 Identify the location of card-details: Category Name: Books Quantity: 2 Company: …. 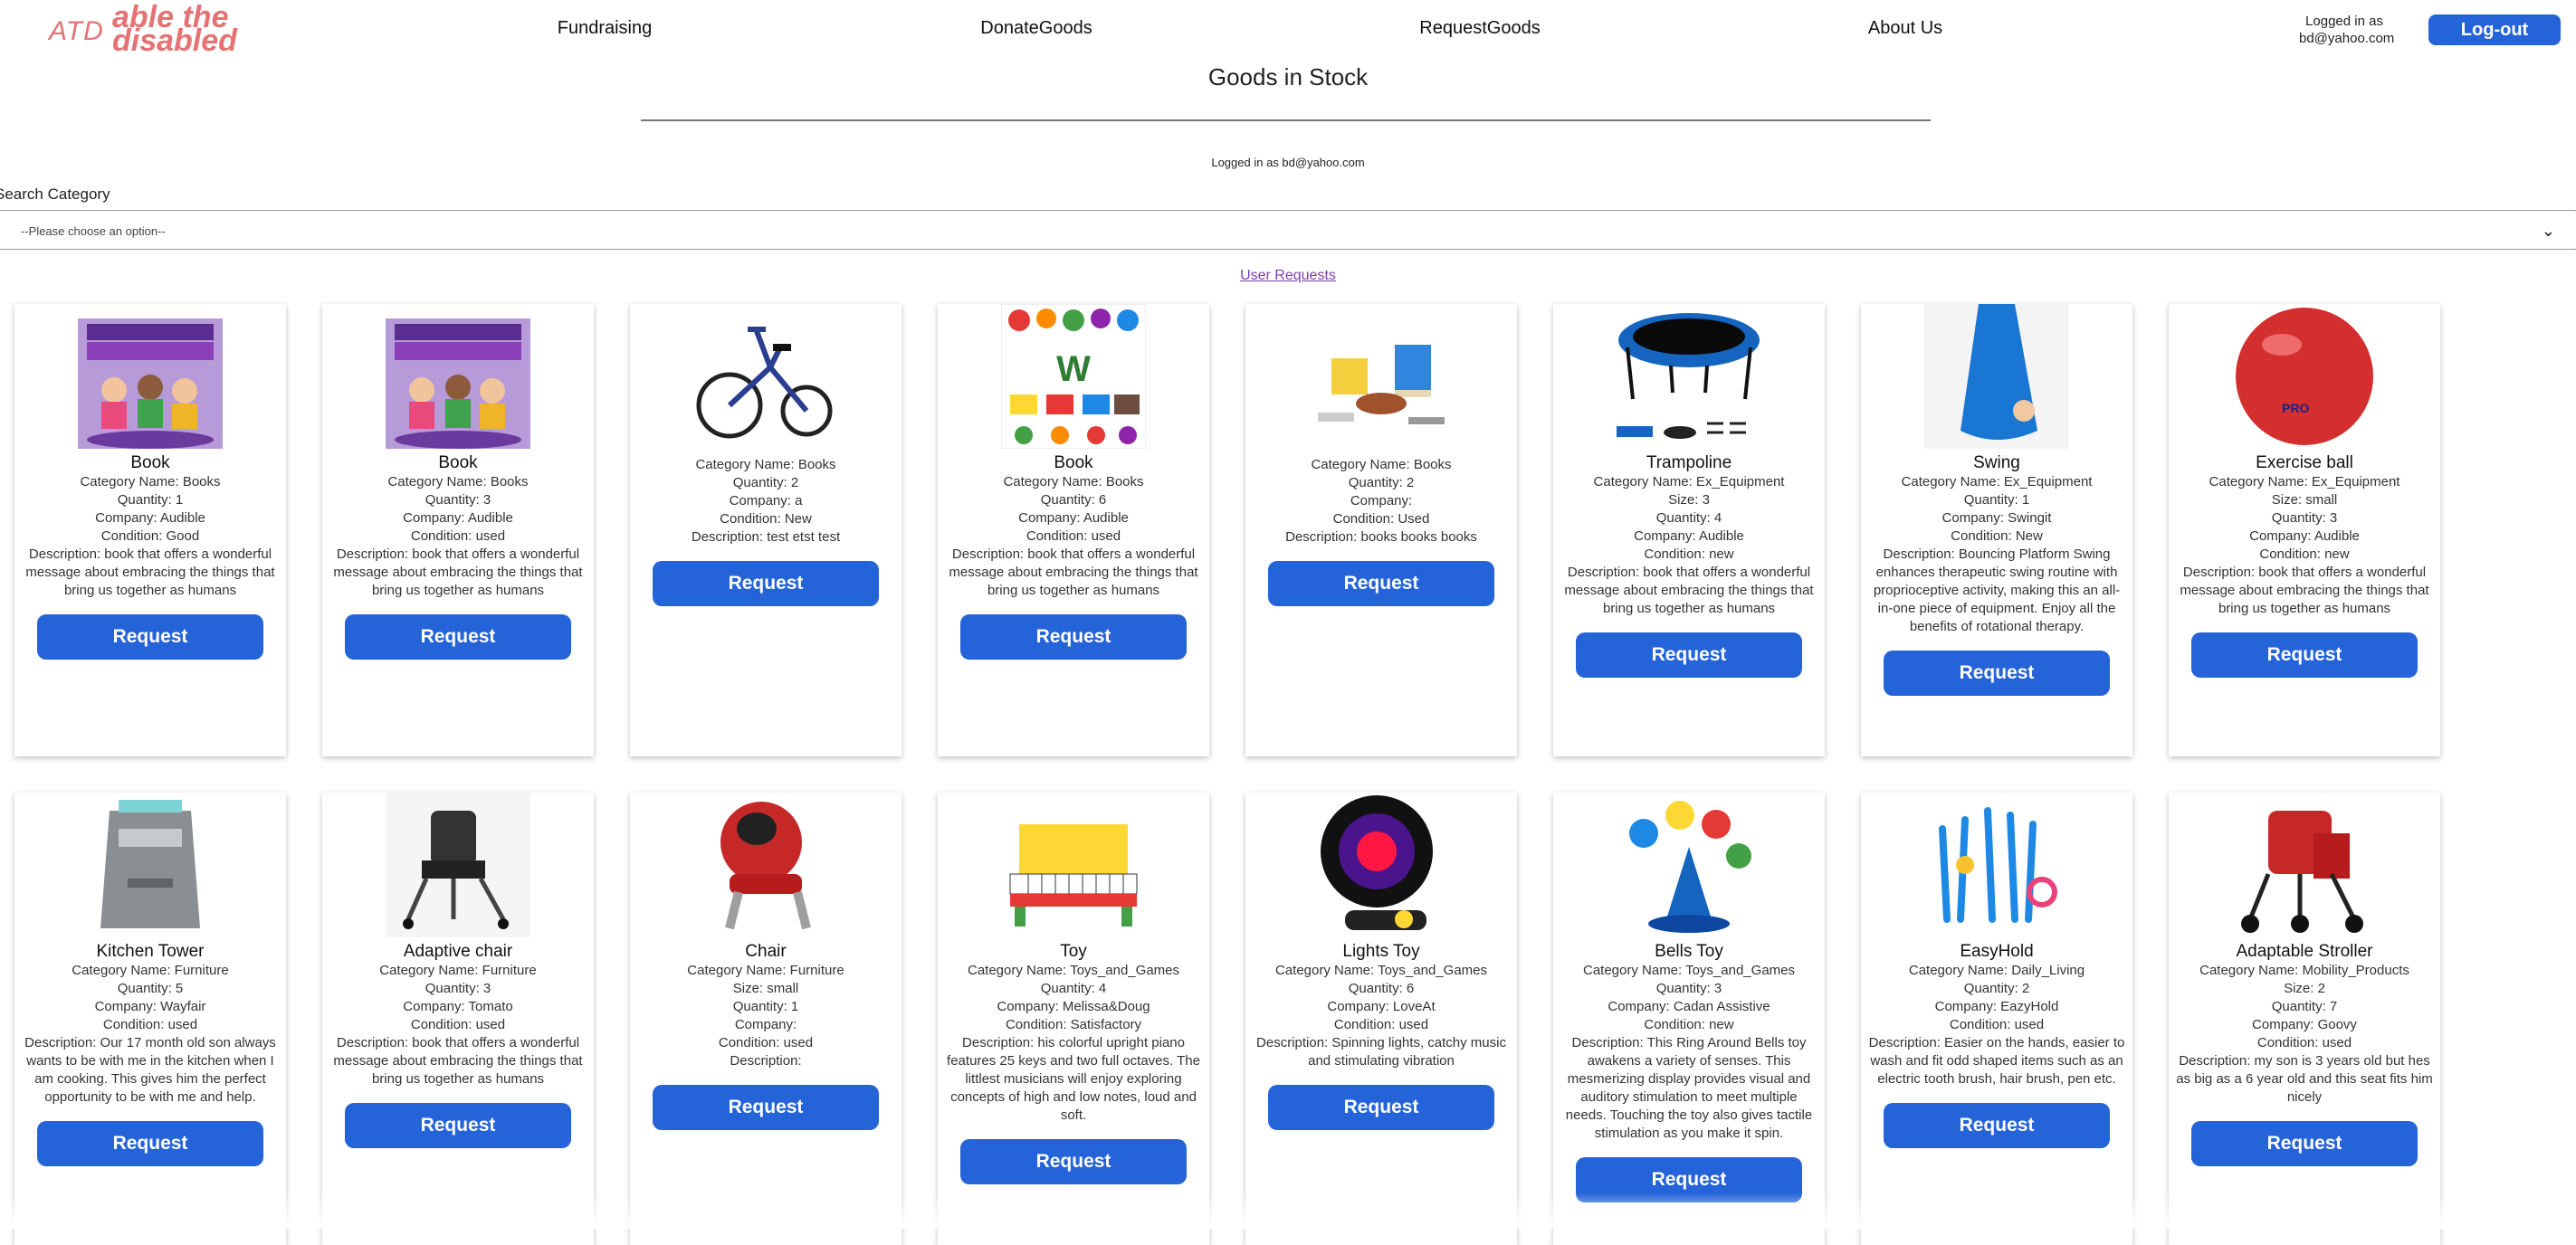
(765, 531).